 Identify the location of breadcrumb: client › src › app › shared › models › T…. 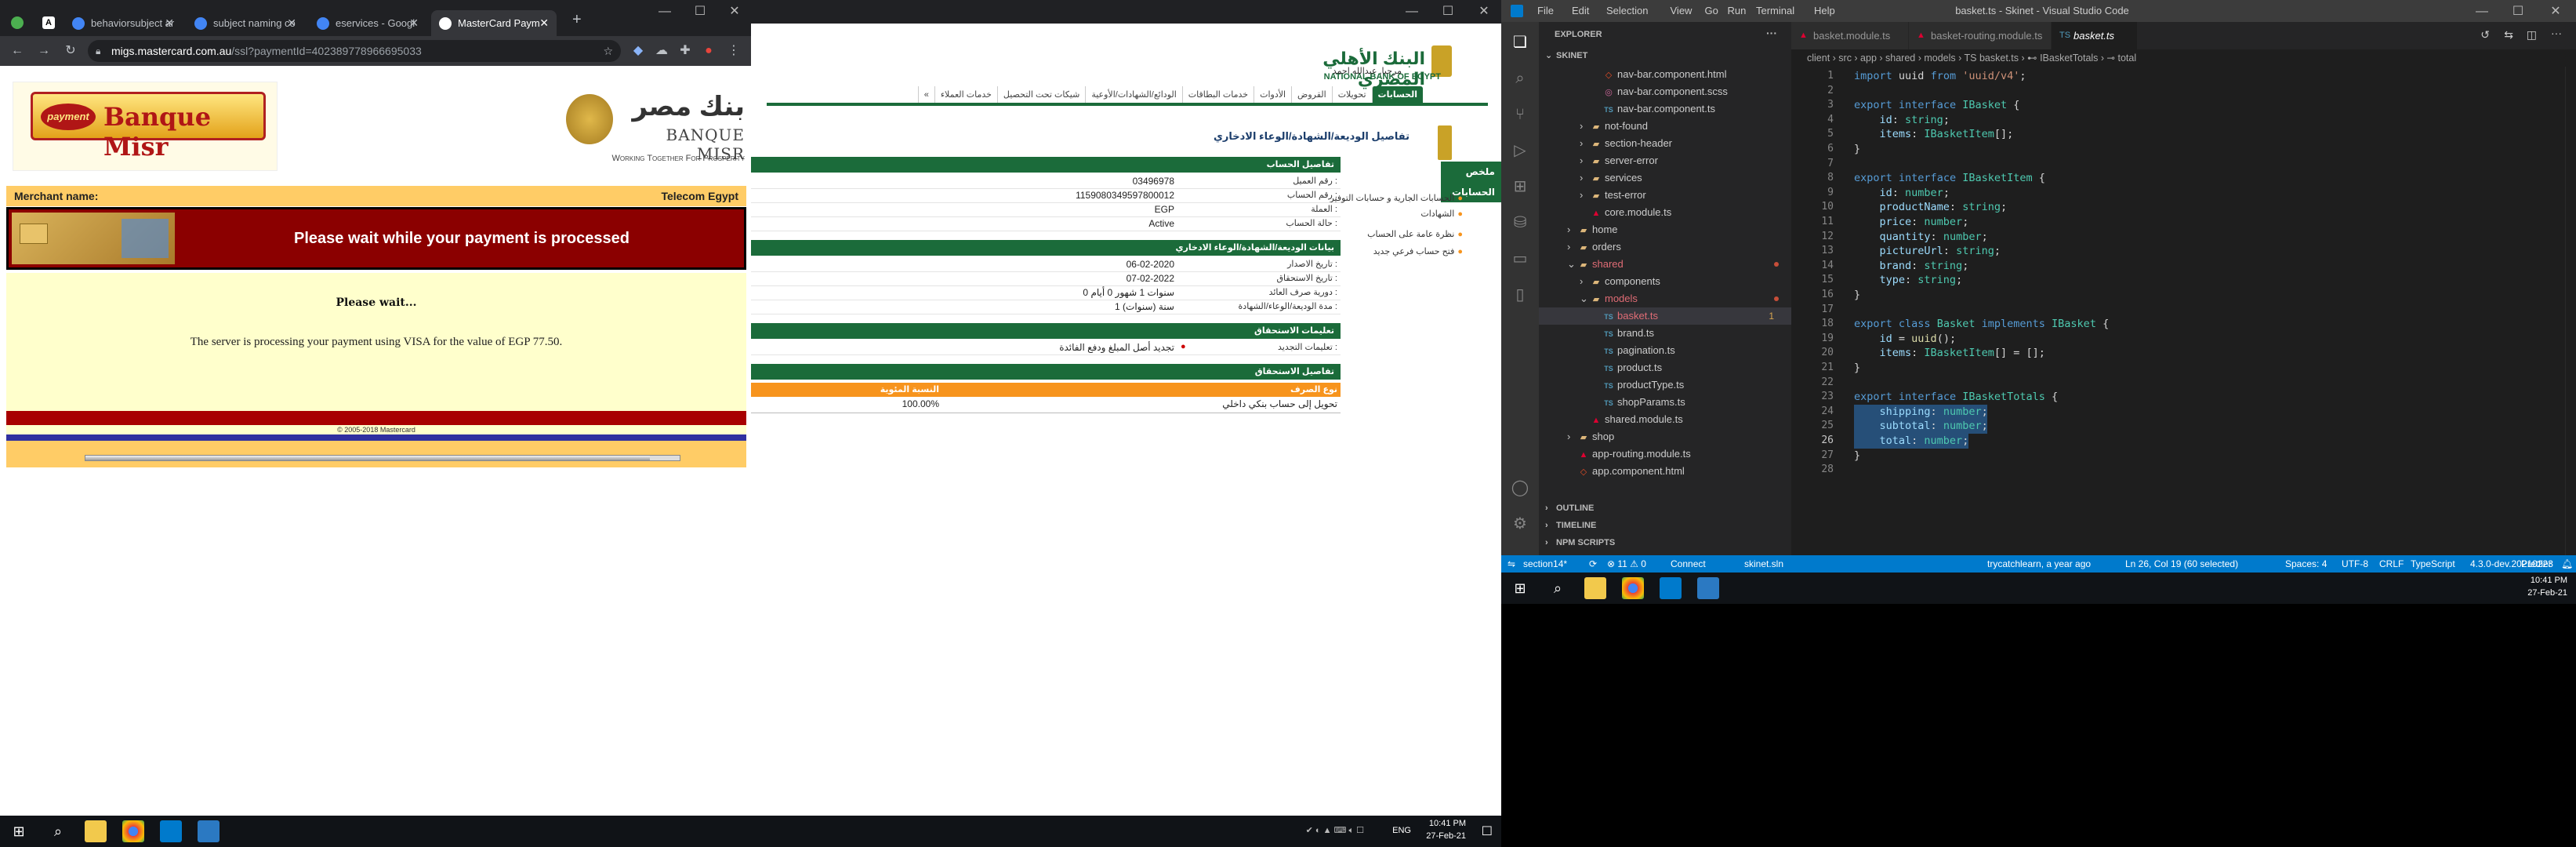
(2184, 58).